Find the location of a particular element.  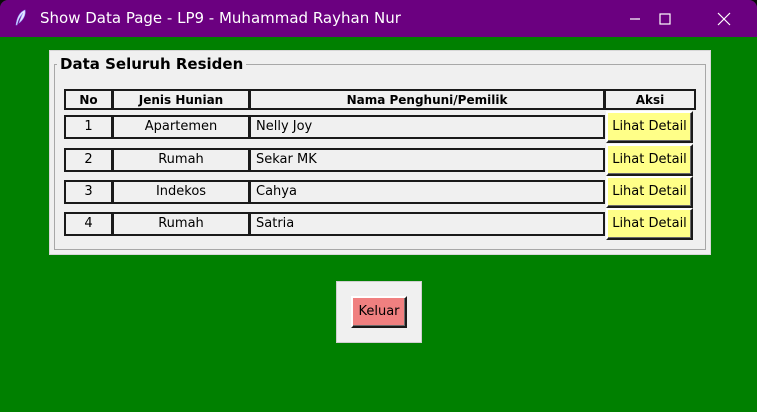

exit-button: Keluar is located at coordinates (379, 312).